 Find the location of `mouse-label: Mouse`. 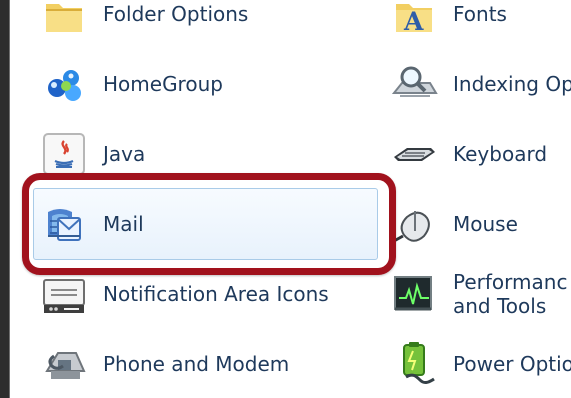

mouse-label: Mouse is located at coordinates (485, 224).